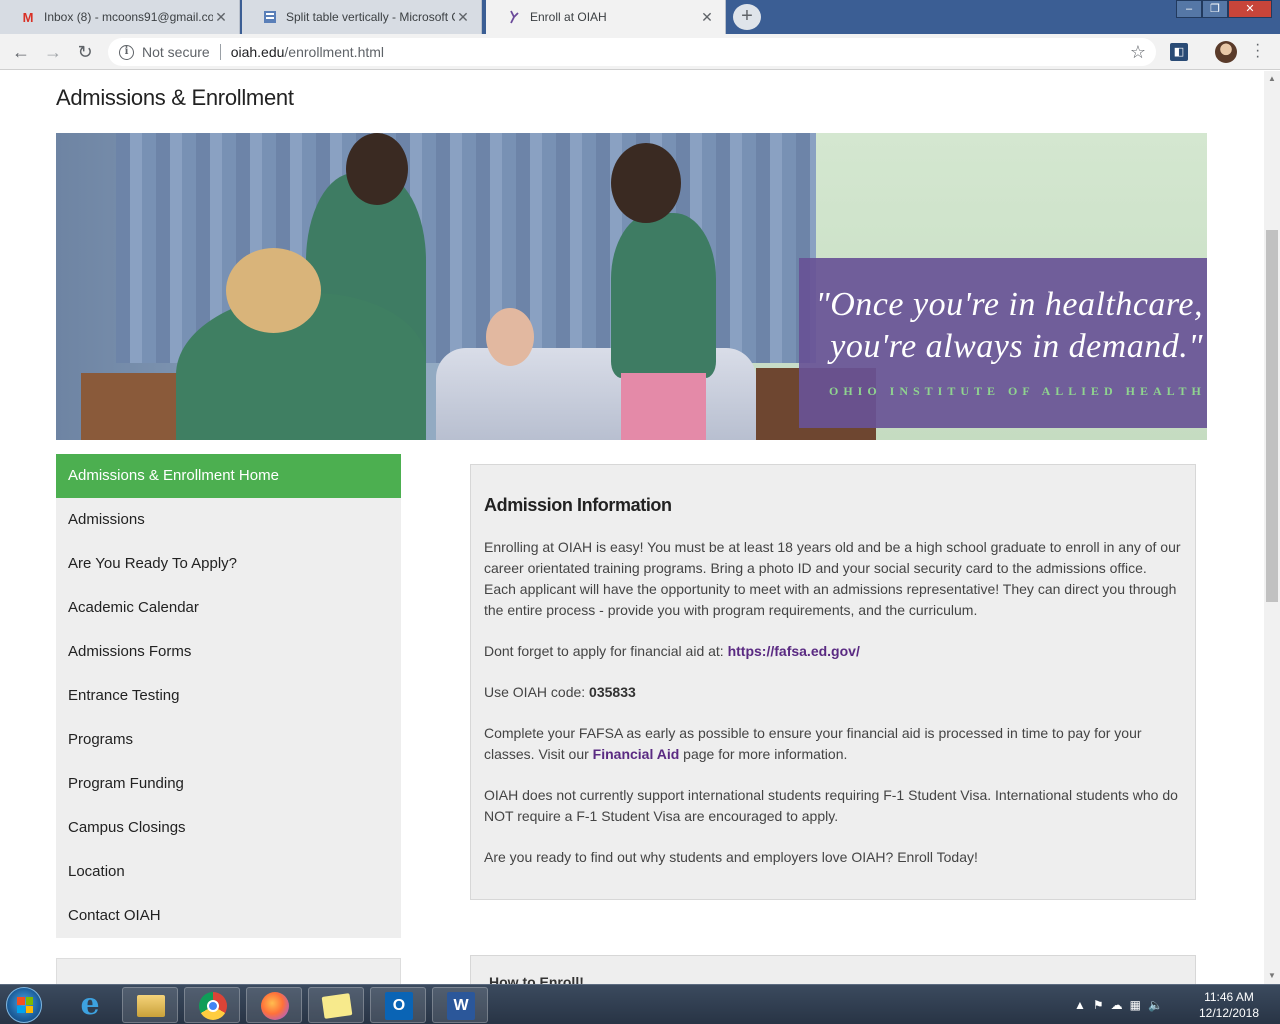 This screenshot has width=1280, height=1024. I want to click on quote-line: you're always in demand.", so click(1016, 346).